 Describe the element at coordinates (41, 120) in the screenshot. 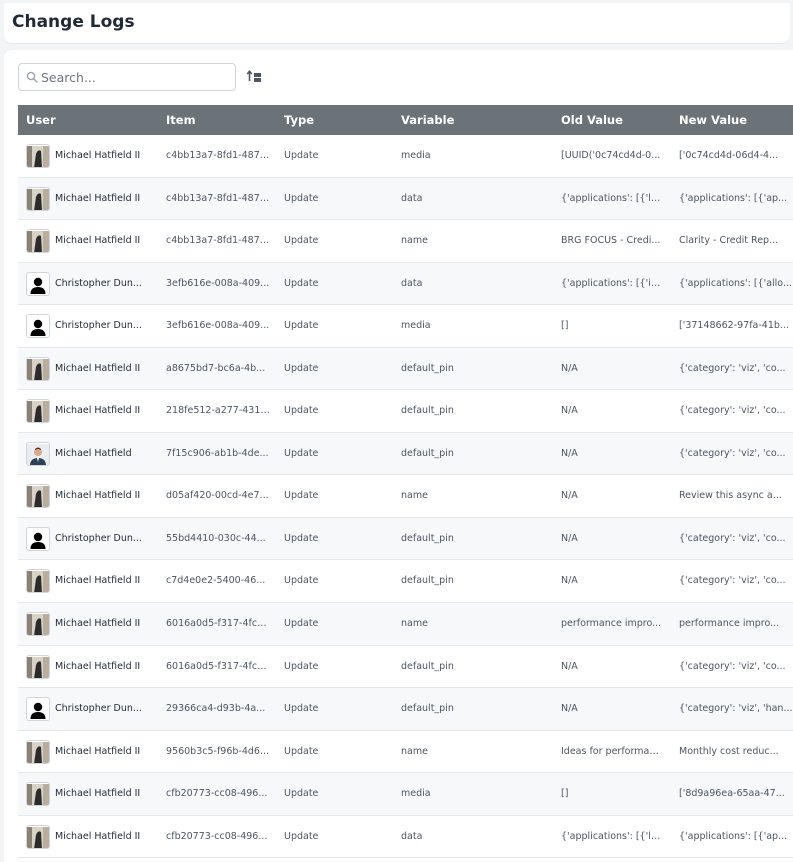

I see `column-header-user: User` at that location.